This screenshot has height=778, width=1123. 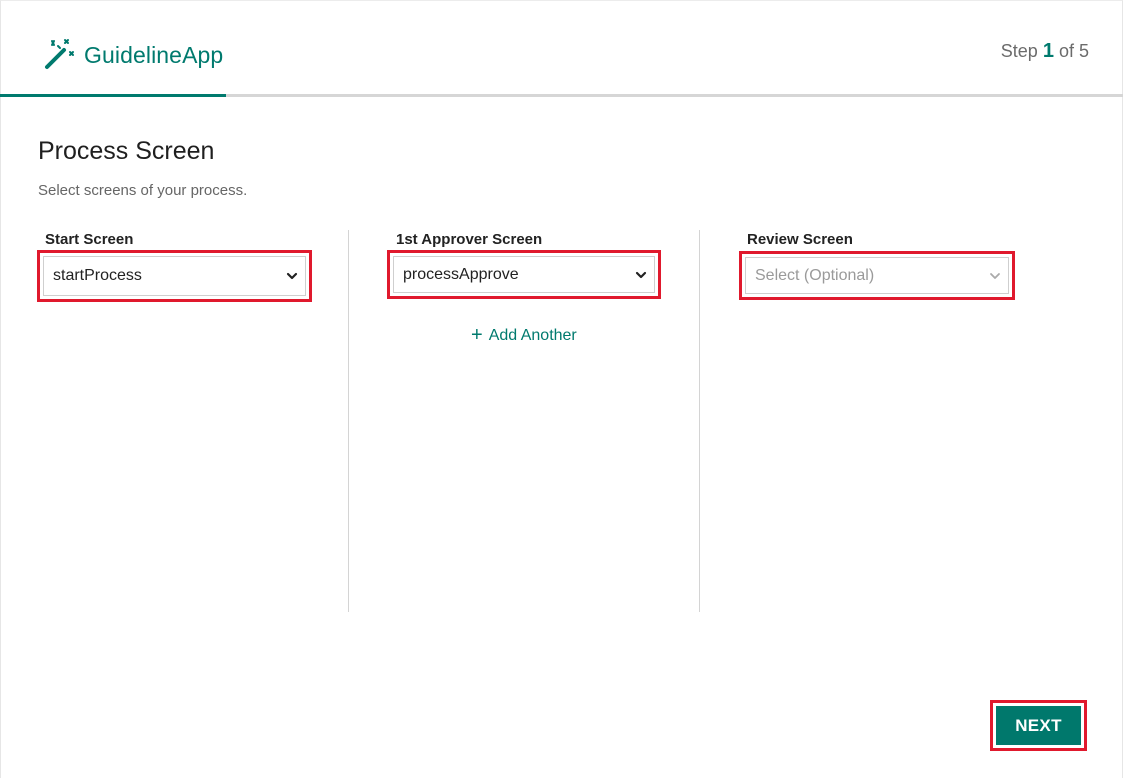 I want to click on review-screen-highlight: Select (Optional), so click(x=877, y=275).